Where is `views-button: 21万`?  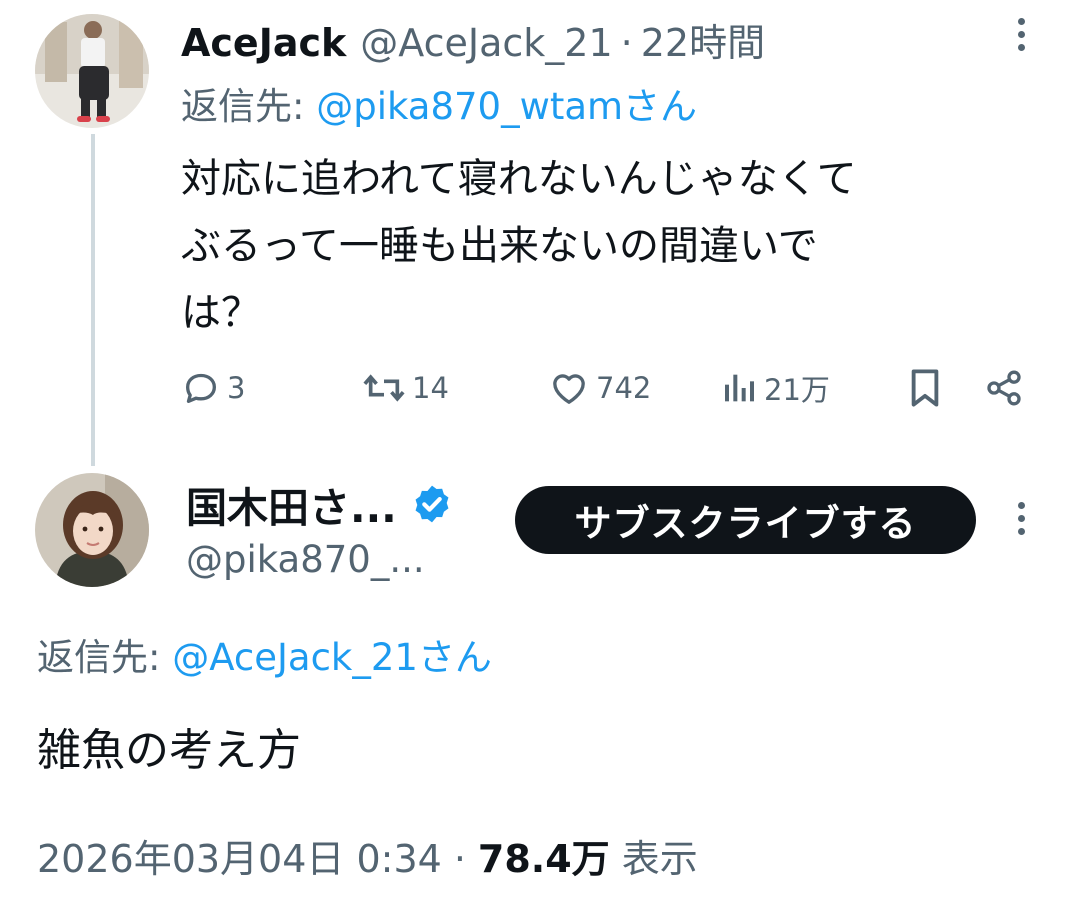
views-button: 21万 is located at coordinates (776, 388).